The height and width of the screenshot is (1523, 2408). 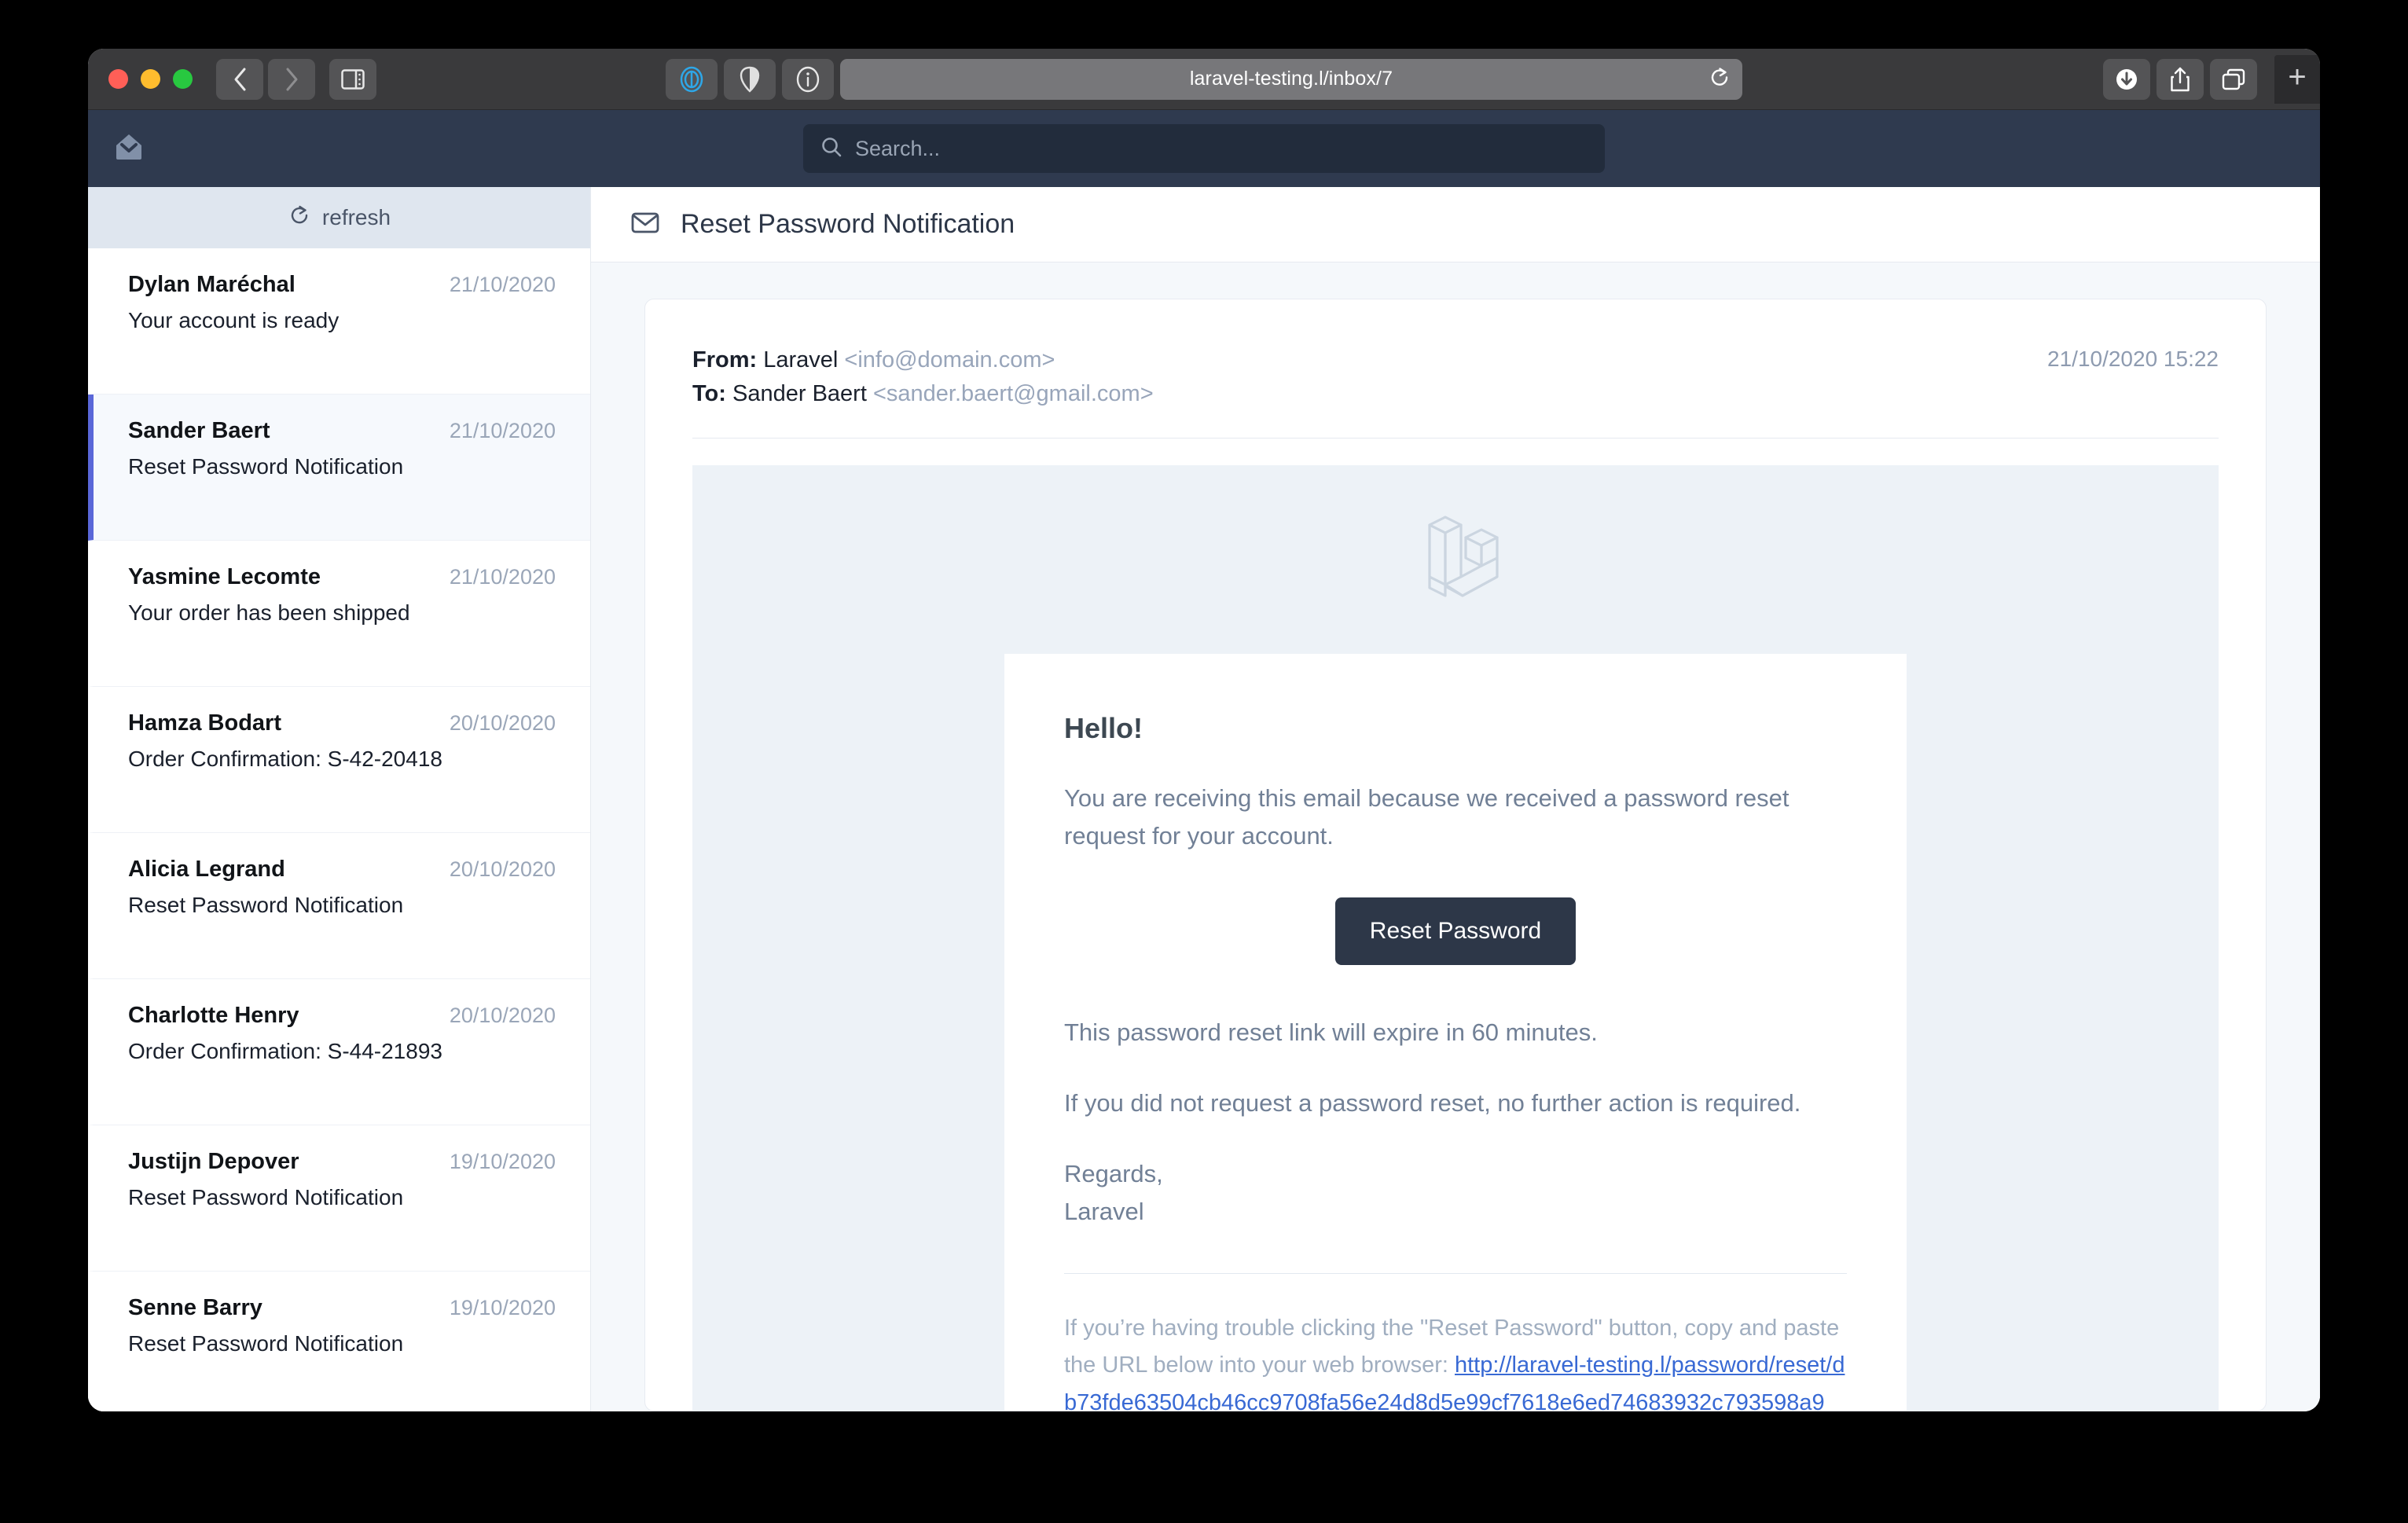 I want to click on app-header, so click(x=1204, y=148).